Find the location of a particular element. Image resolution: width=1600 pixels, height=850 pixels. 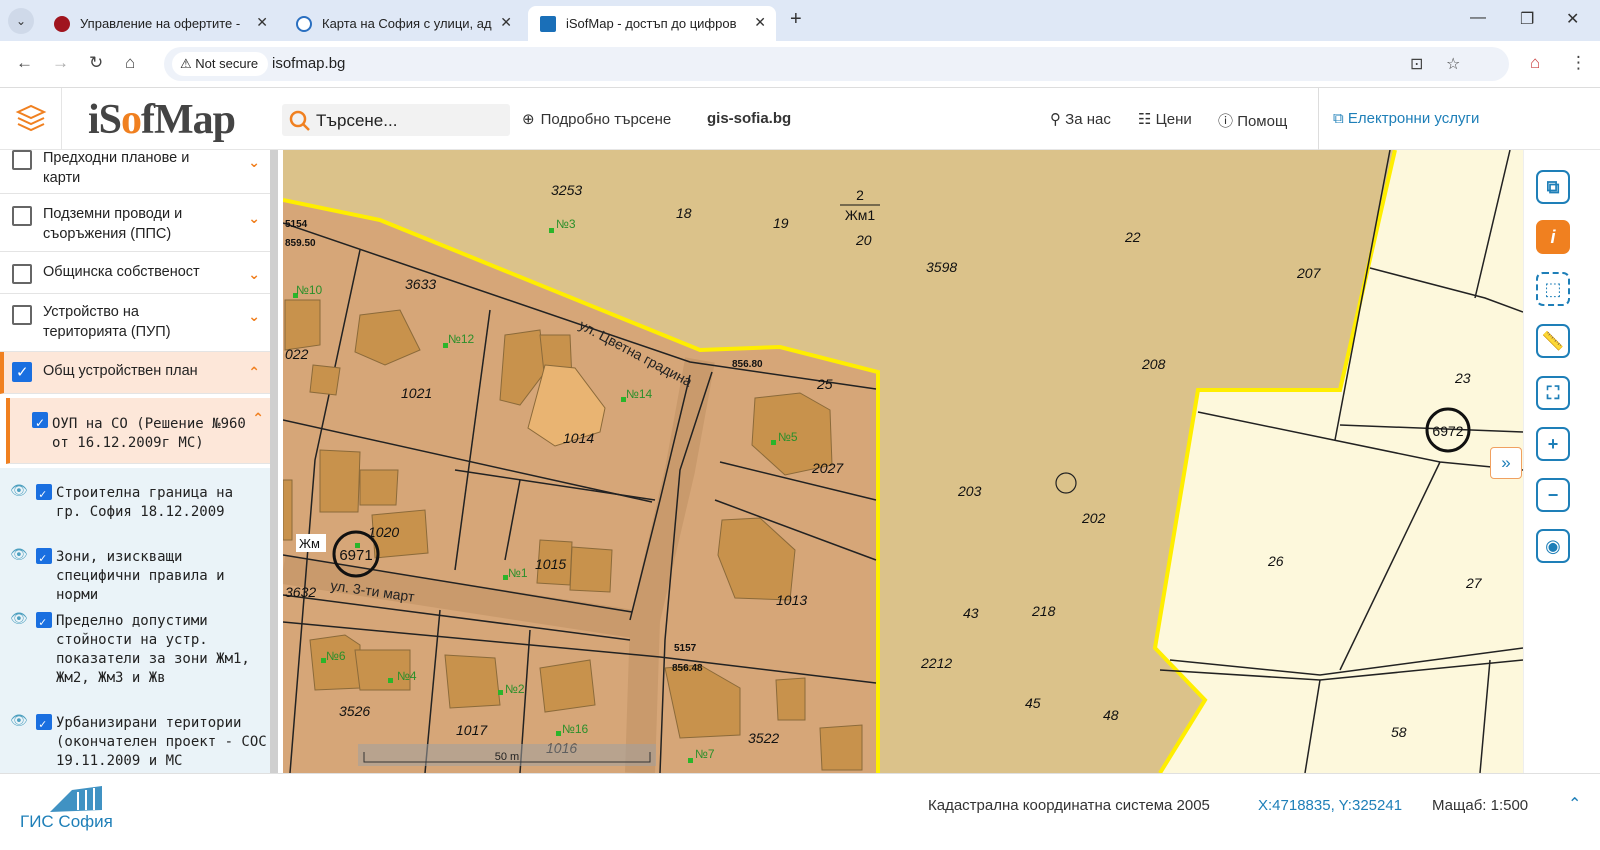

parcel-label: 856.48 is located at coordinates (687, 668).